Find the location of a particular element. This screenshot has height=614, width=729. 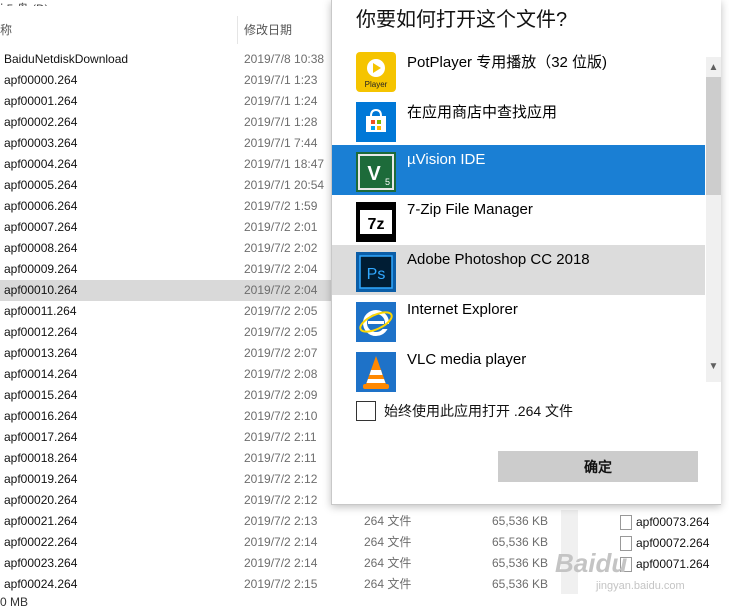

table-row: apf00017.264 2019/7/2 2:11 is located at coordinates (170, 437).